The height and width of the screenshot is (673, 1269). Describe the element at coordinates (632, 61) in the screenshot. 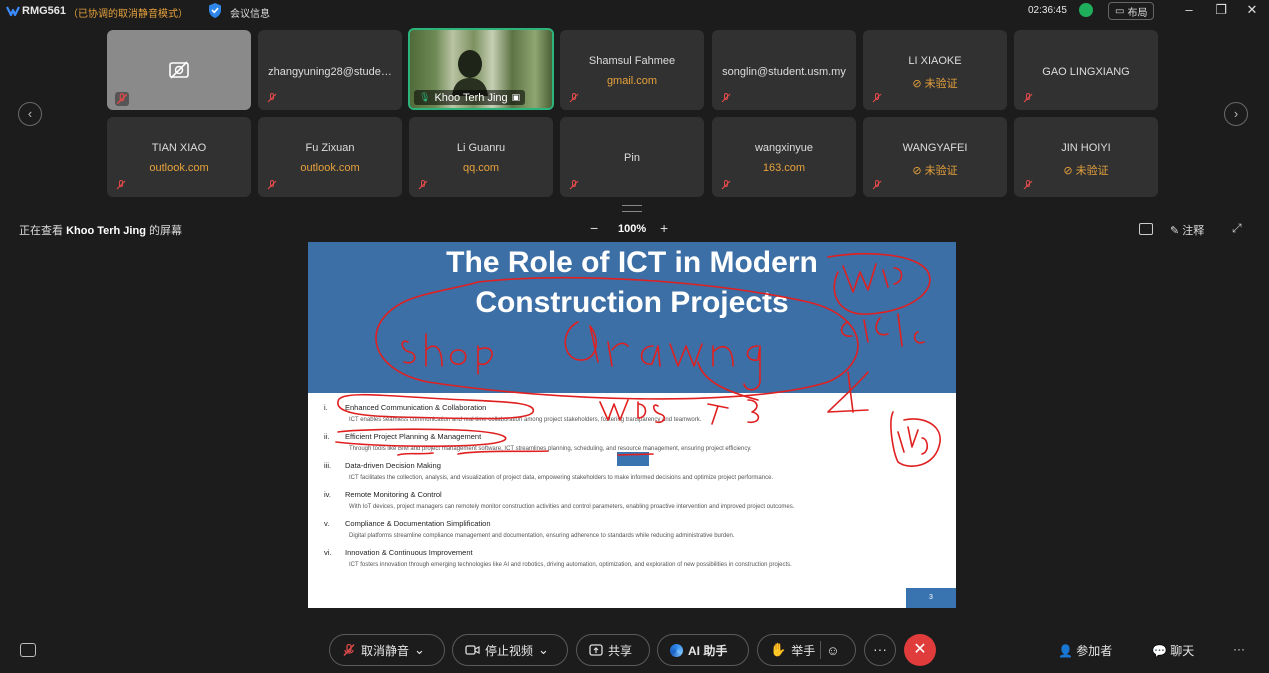

I see `participant-name: Shamsul Fahmee` at that location.